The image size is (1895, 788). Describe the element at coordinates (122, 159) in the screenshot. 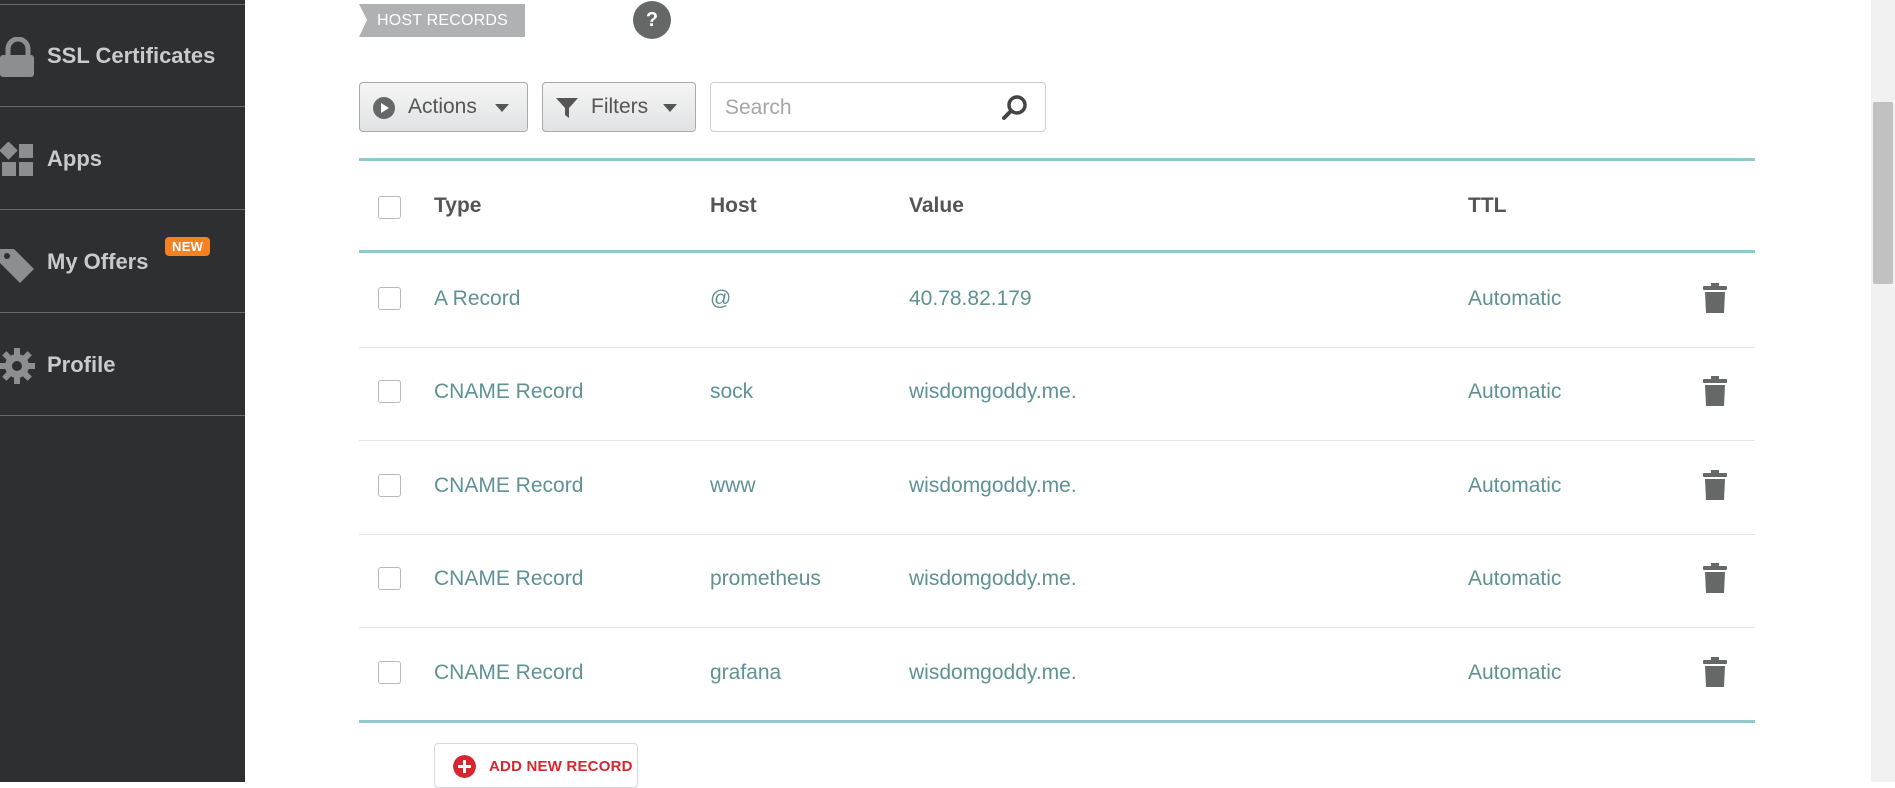

I see `sidebar-item-apps: Apps` at that location.